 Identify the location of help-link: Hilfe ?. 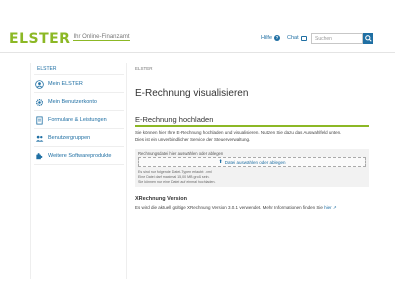
(271, 38).